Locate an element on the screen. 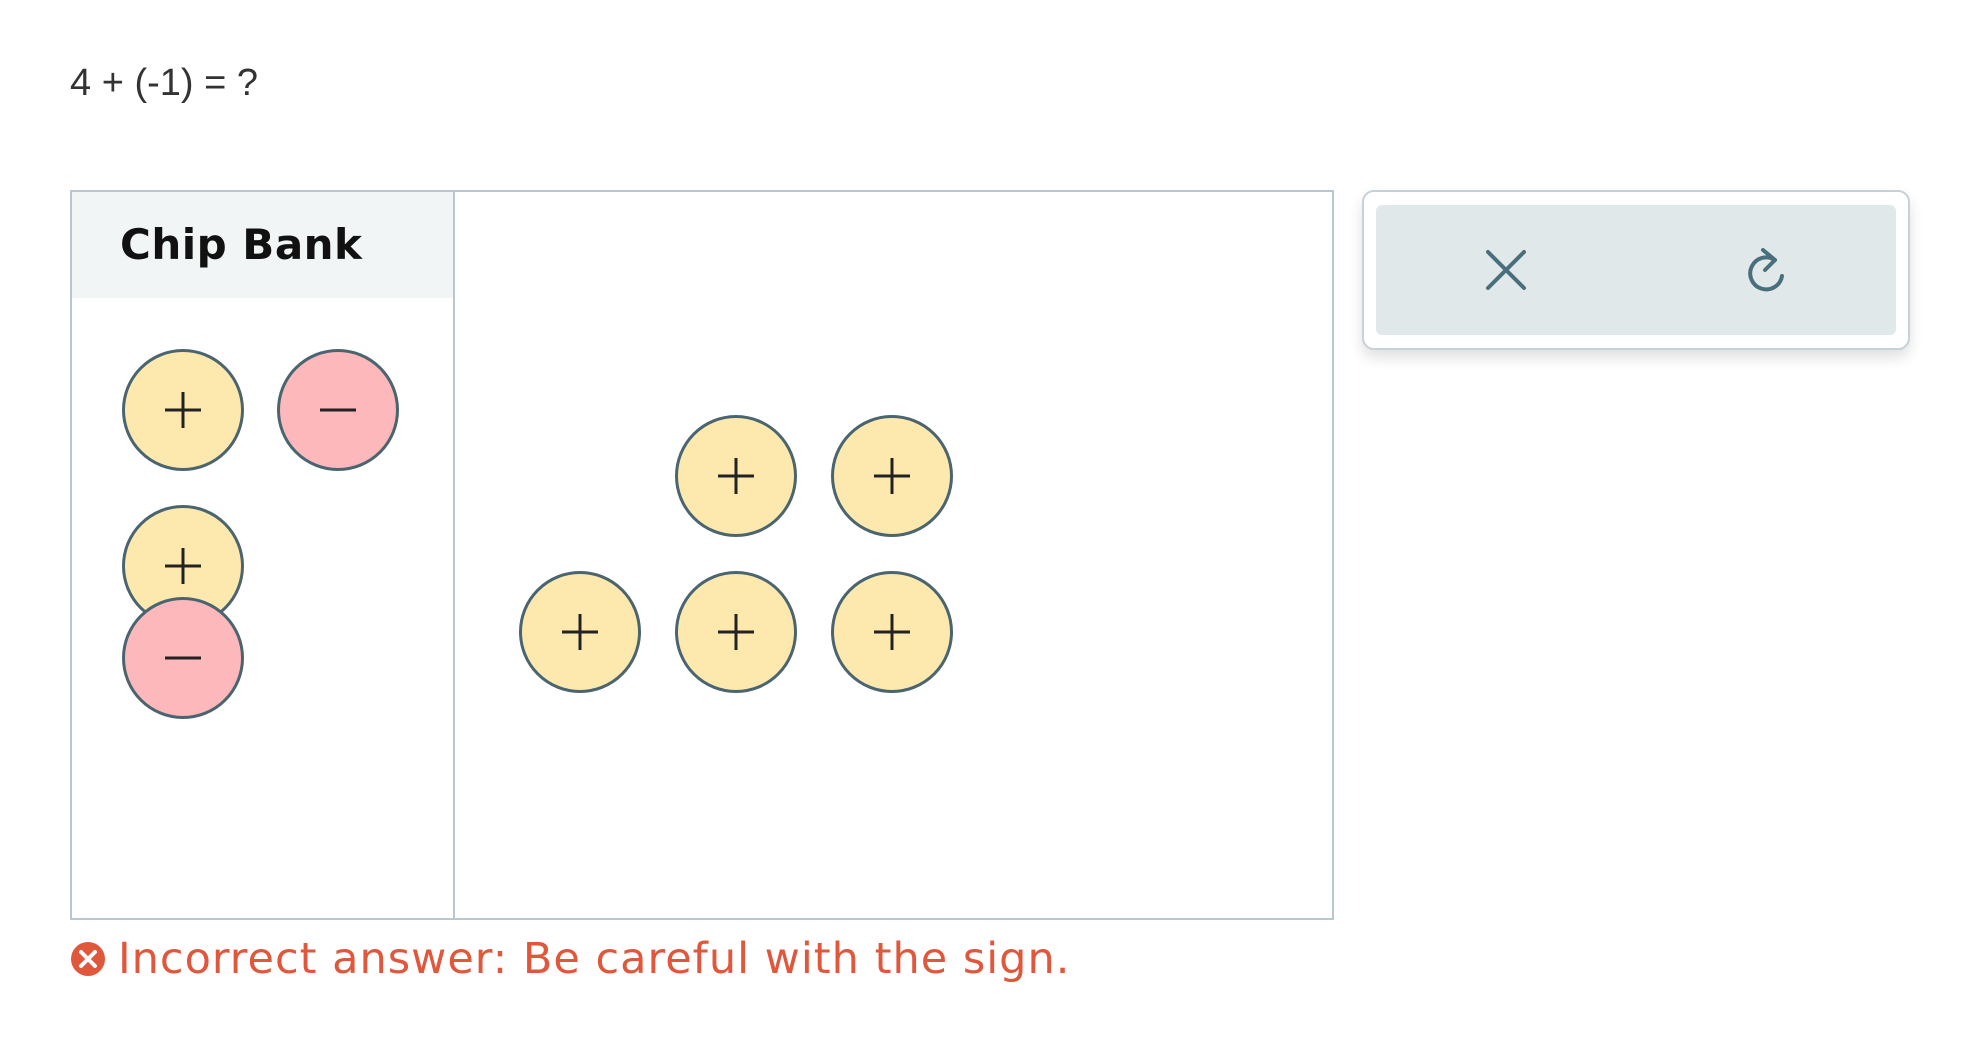  clear-button is located at coordinates (1506, 270).